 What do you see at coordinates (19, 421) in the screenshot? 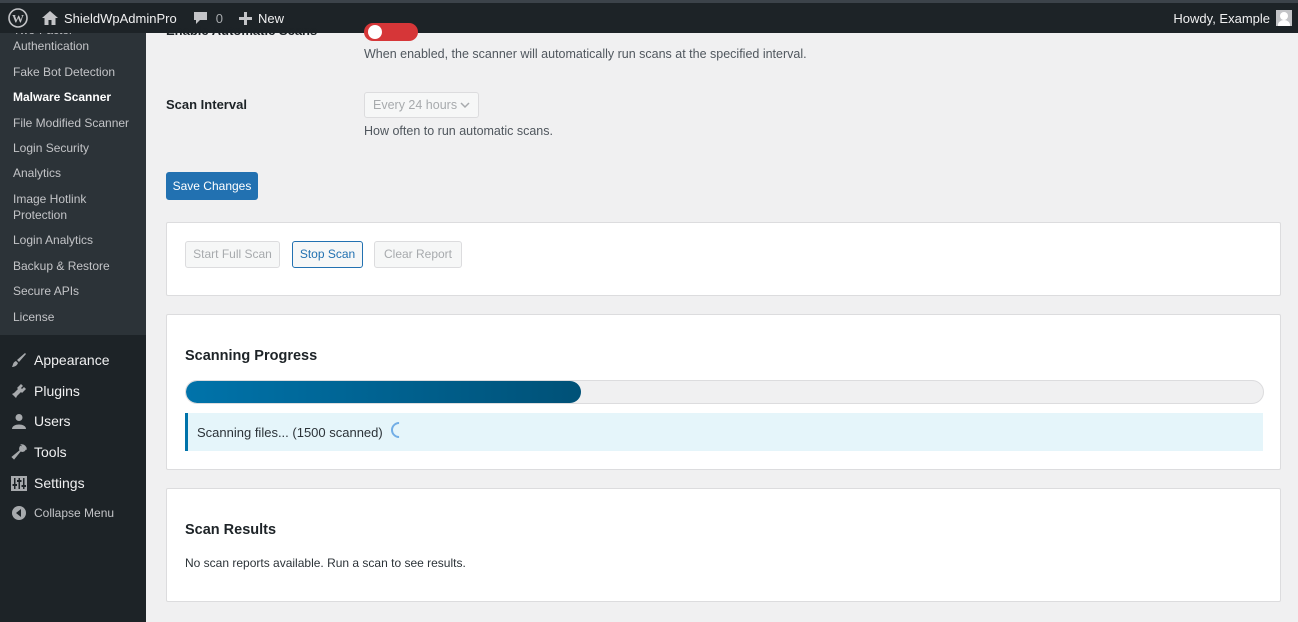
I see `user-icon` at bounding box center [19, 421].